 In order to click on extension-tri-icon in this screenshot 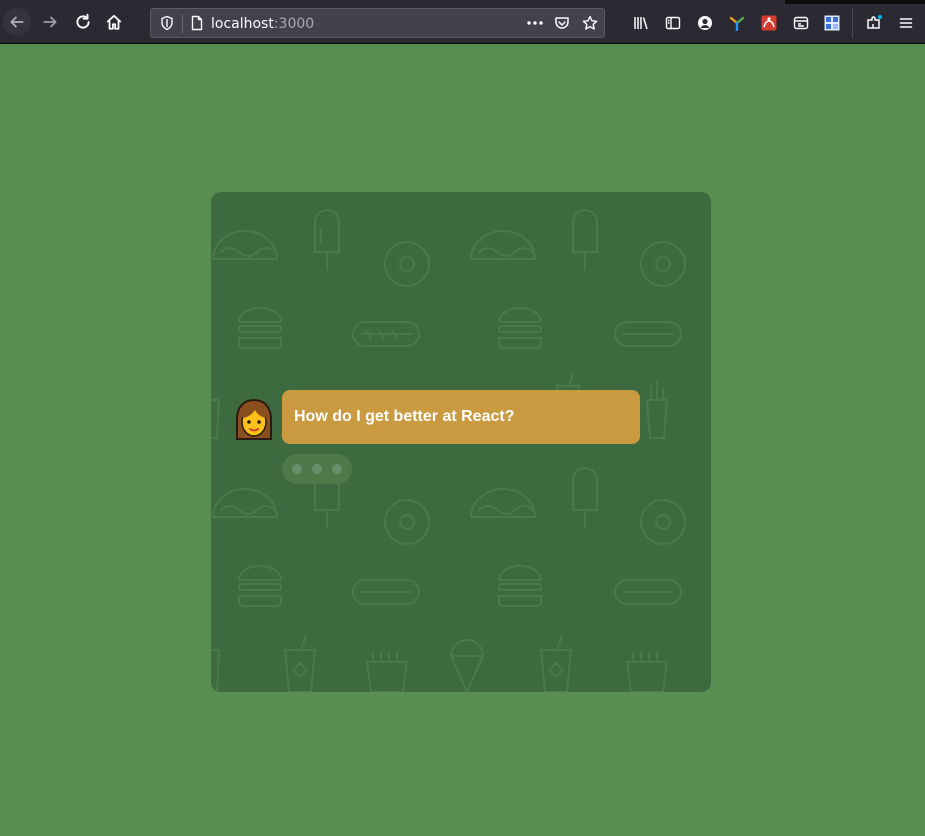, I will do `click(737, 23)`.